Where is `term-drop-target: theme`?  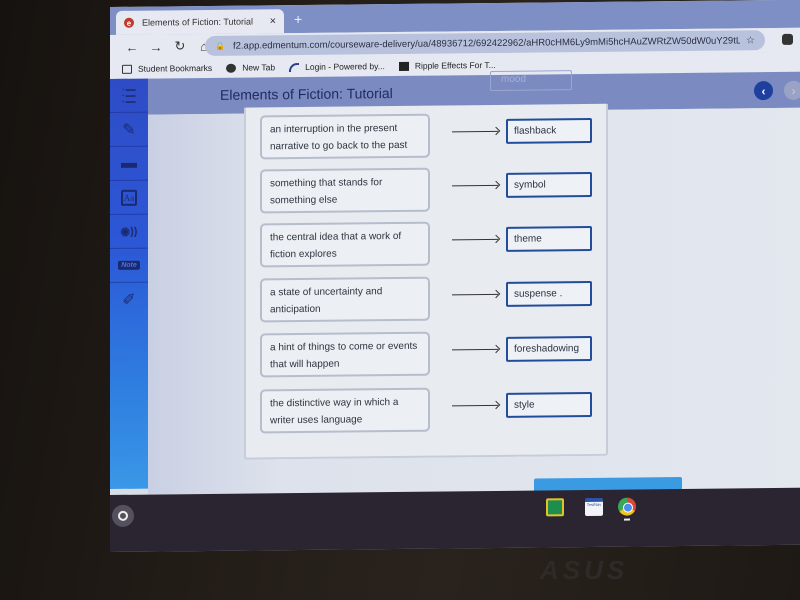
term-drop-target: theme is located at coordinates (549, 238).